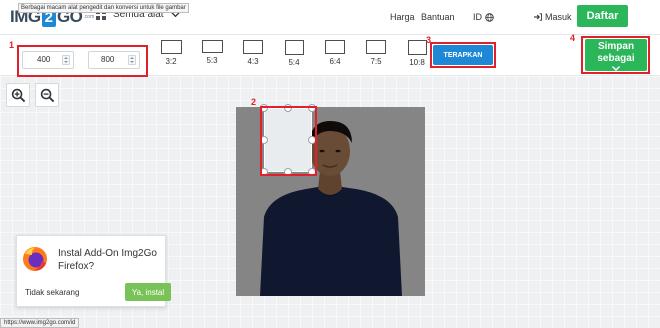 This screenshot has width=660, height=328. I want to click on logo-text-com: .com, so click(89, 16).